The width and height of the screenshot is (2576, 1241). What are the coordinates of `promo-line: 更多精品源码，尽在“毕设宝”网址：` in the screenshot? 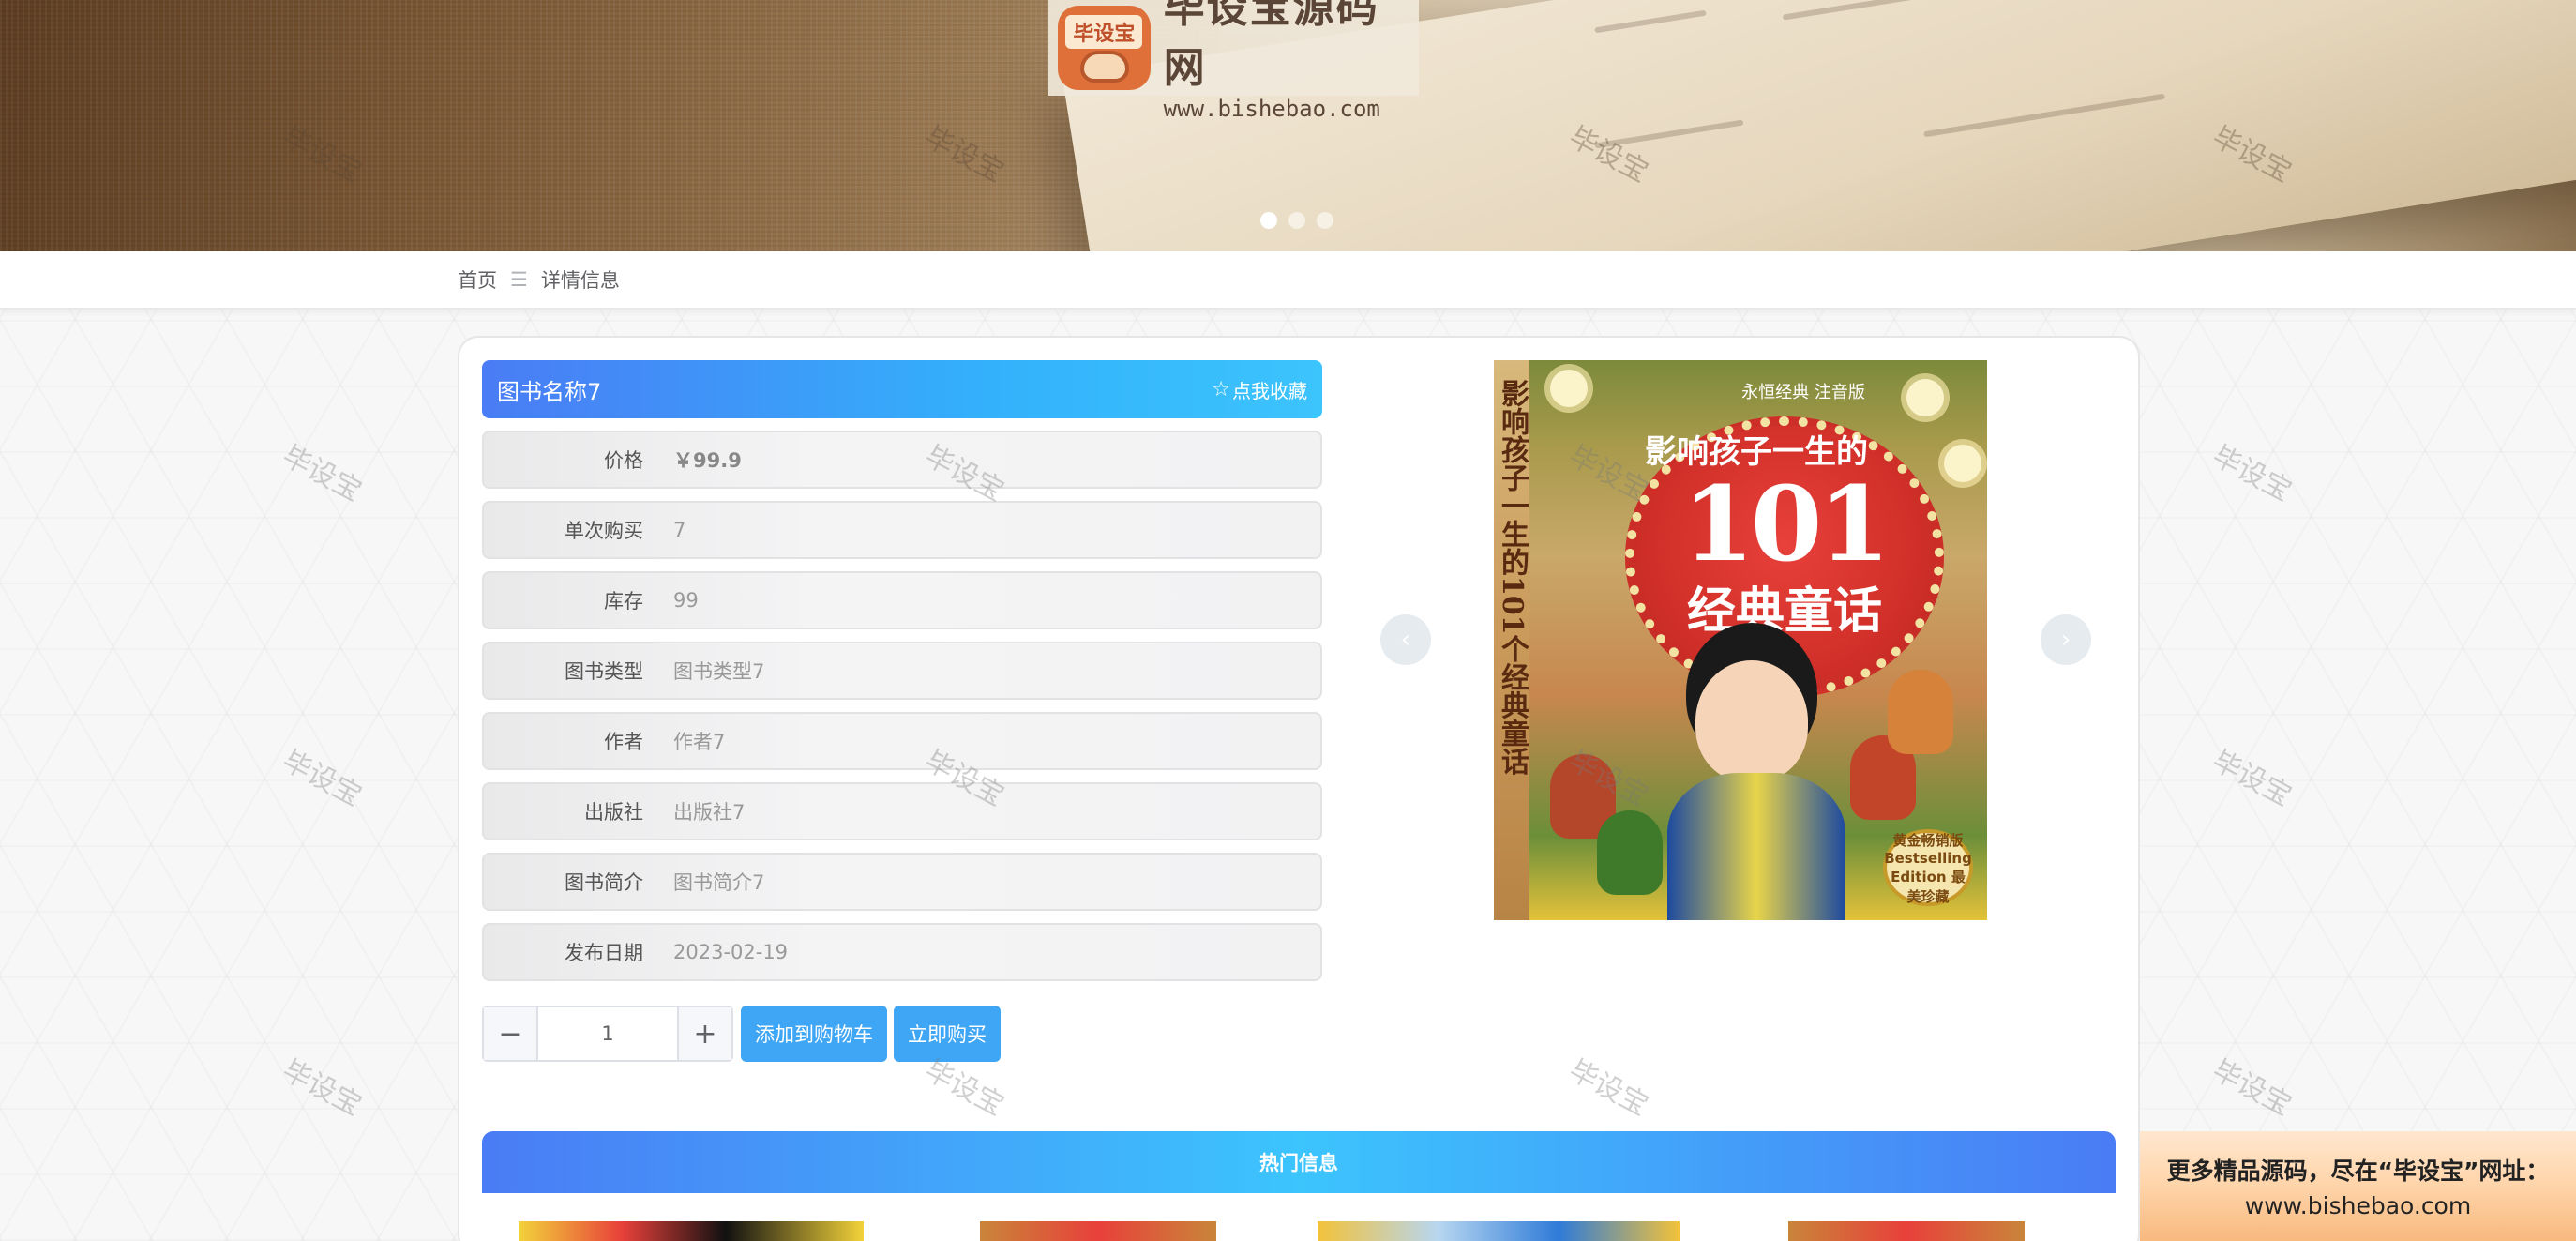 It's located at (2358, 1171).